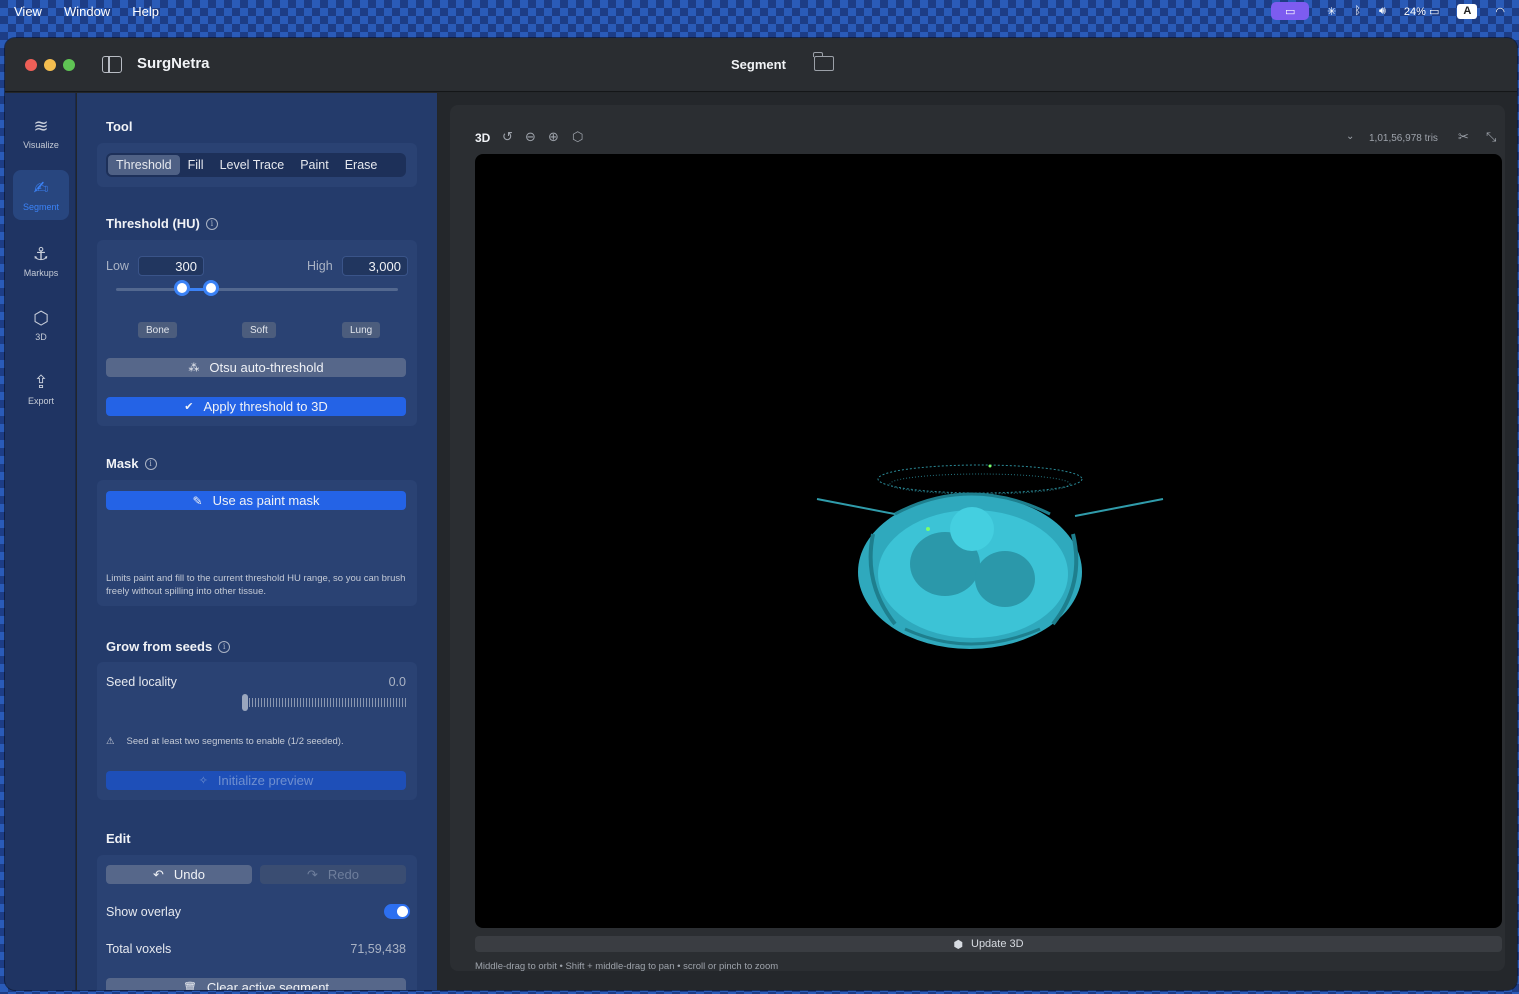  I want to click on volume-icon: 🔊︎, so click(1382, 11).